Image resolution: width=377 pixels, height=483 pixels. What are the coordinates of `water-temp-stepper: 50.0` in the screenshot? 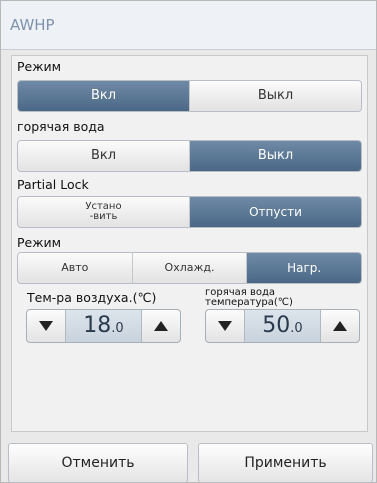 It's located at (282, 326).